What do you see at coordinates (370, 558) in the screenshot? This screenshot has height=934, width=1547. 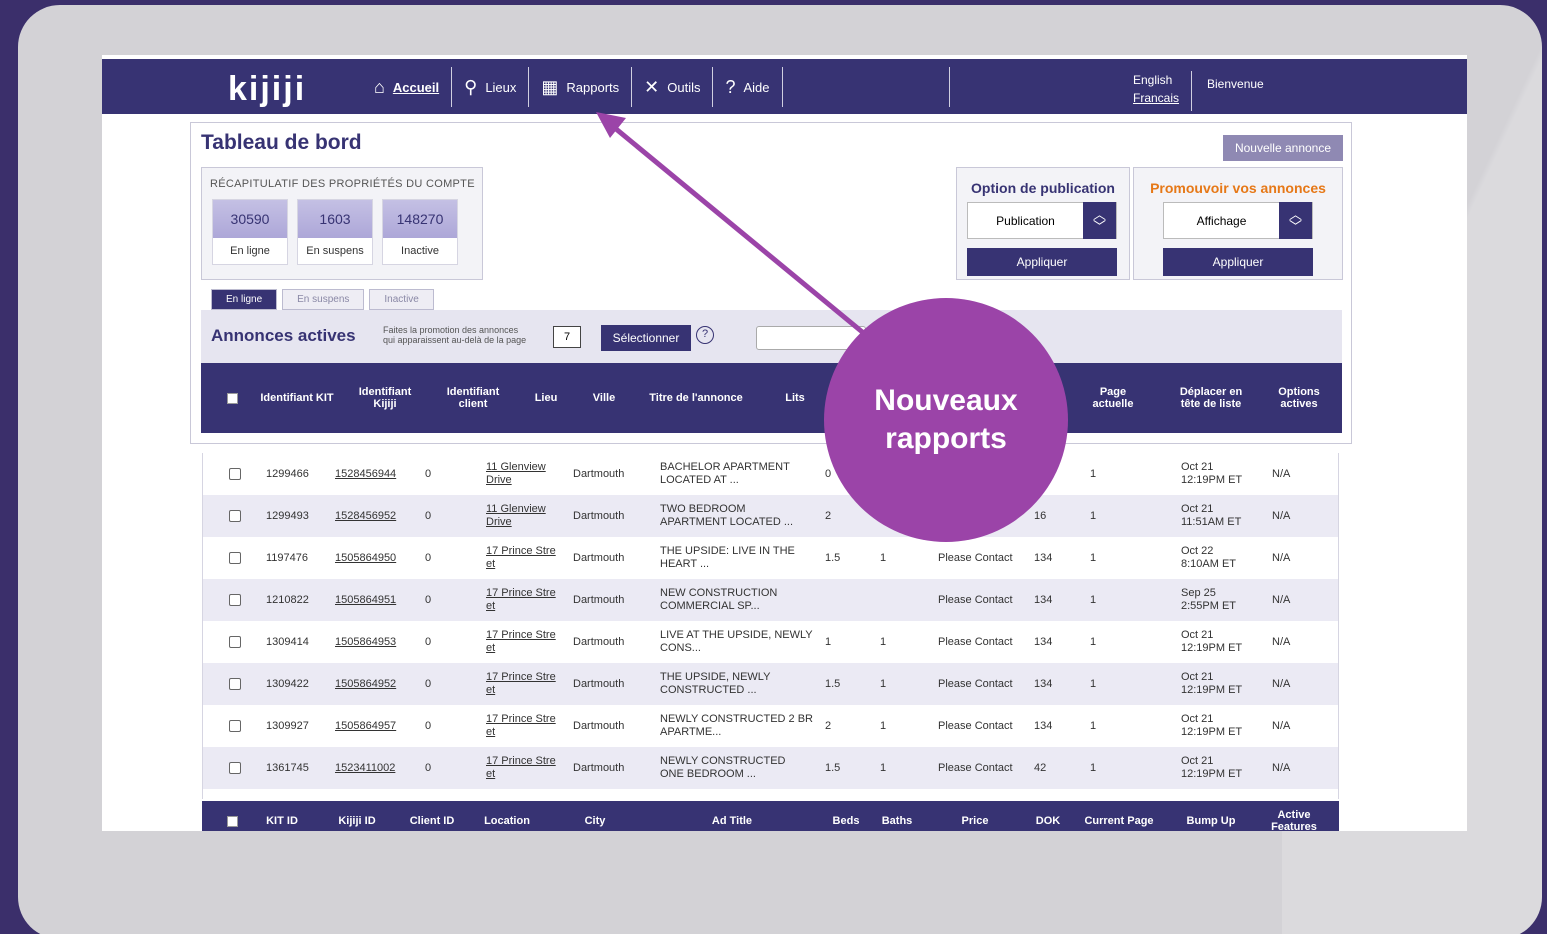 I see `cell-kijiji: 1505864950` at bounding box center [370, 558].